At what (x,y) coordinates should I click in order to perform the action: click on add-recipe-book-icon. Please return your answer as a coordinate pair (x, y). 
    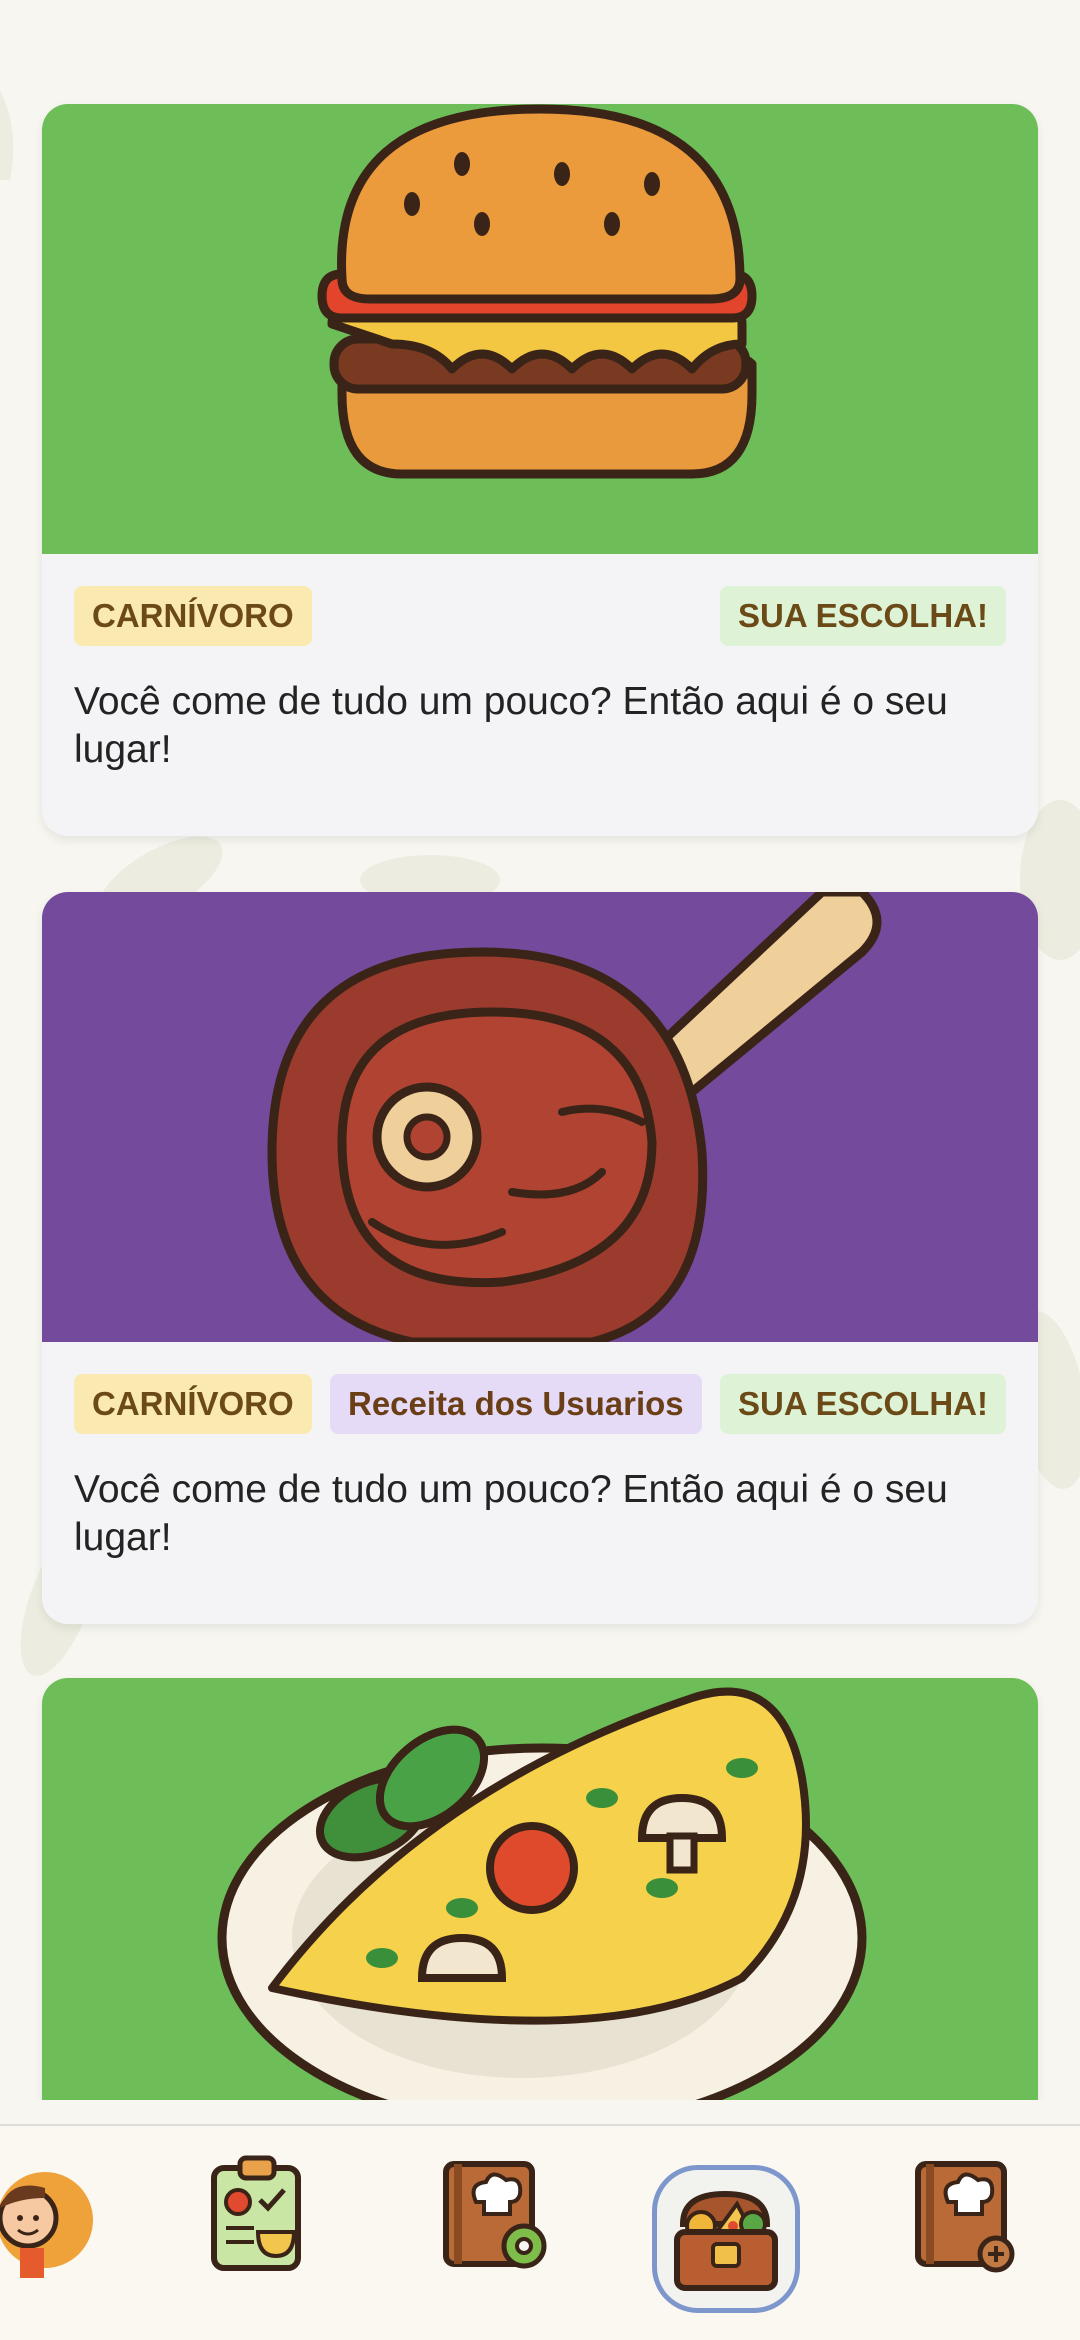
    Looking at the image, I should click on (965, 2217).